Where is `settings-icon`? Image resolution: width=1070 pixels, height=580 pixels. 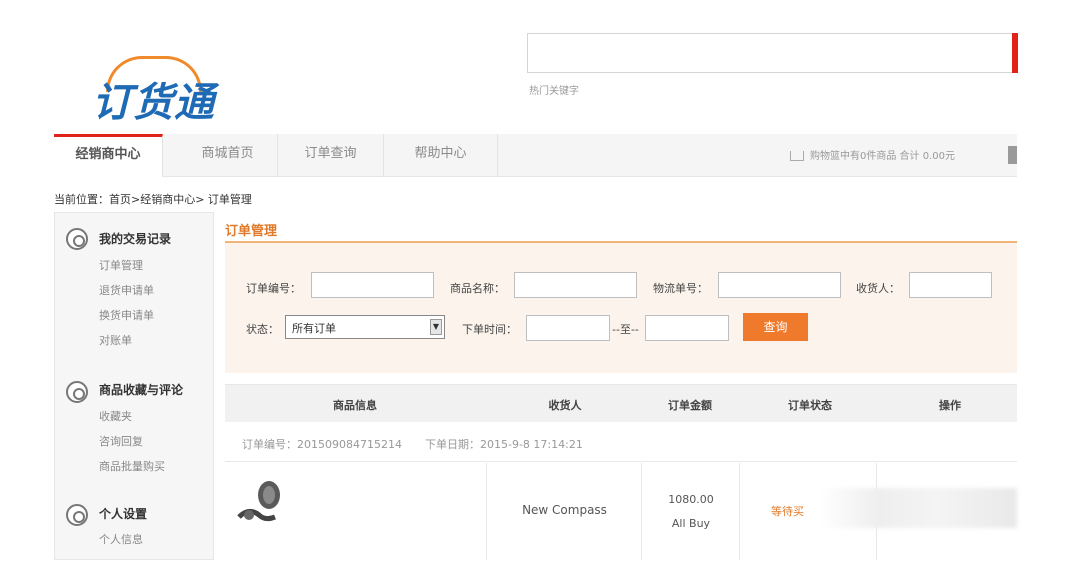 settings-icon is located at coordinates (77, 515).